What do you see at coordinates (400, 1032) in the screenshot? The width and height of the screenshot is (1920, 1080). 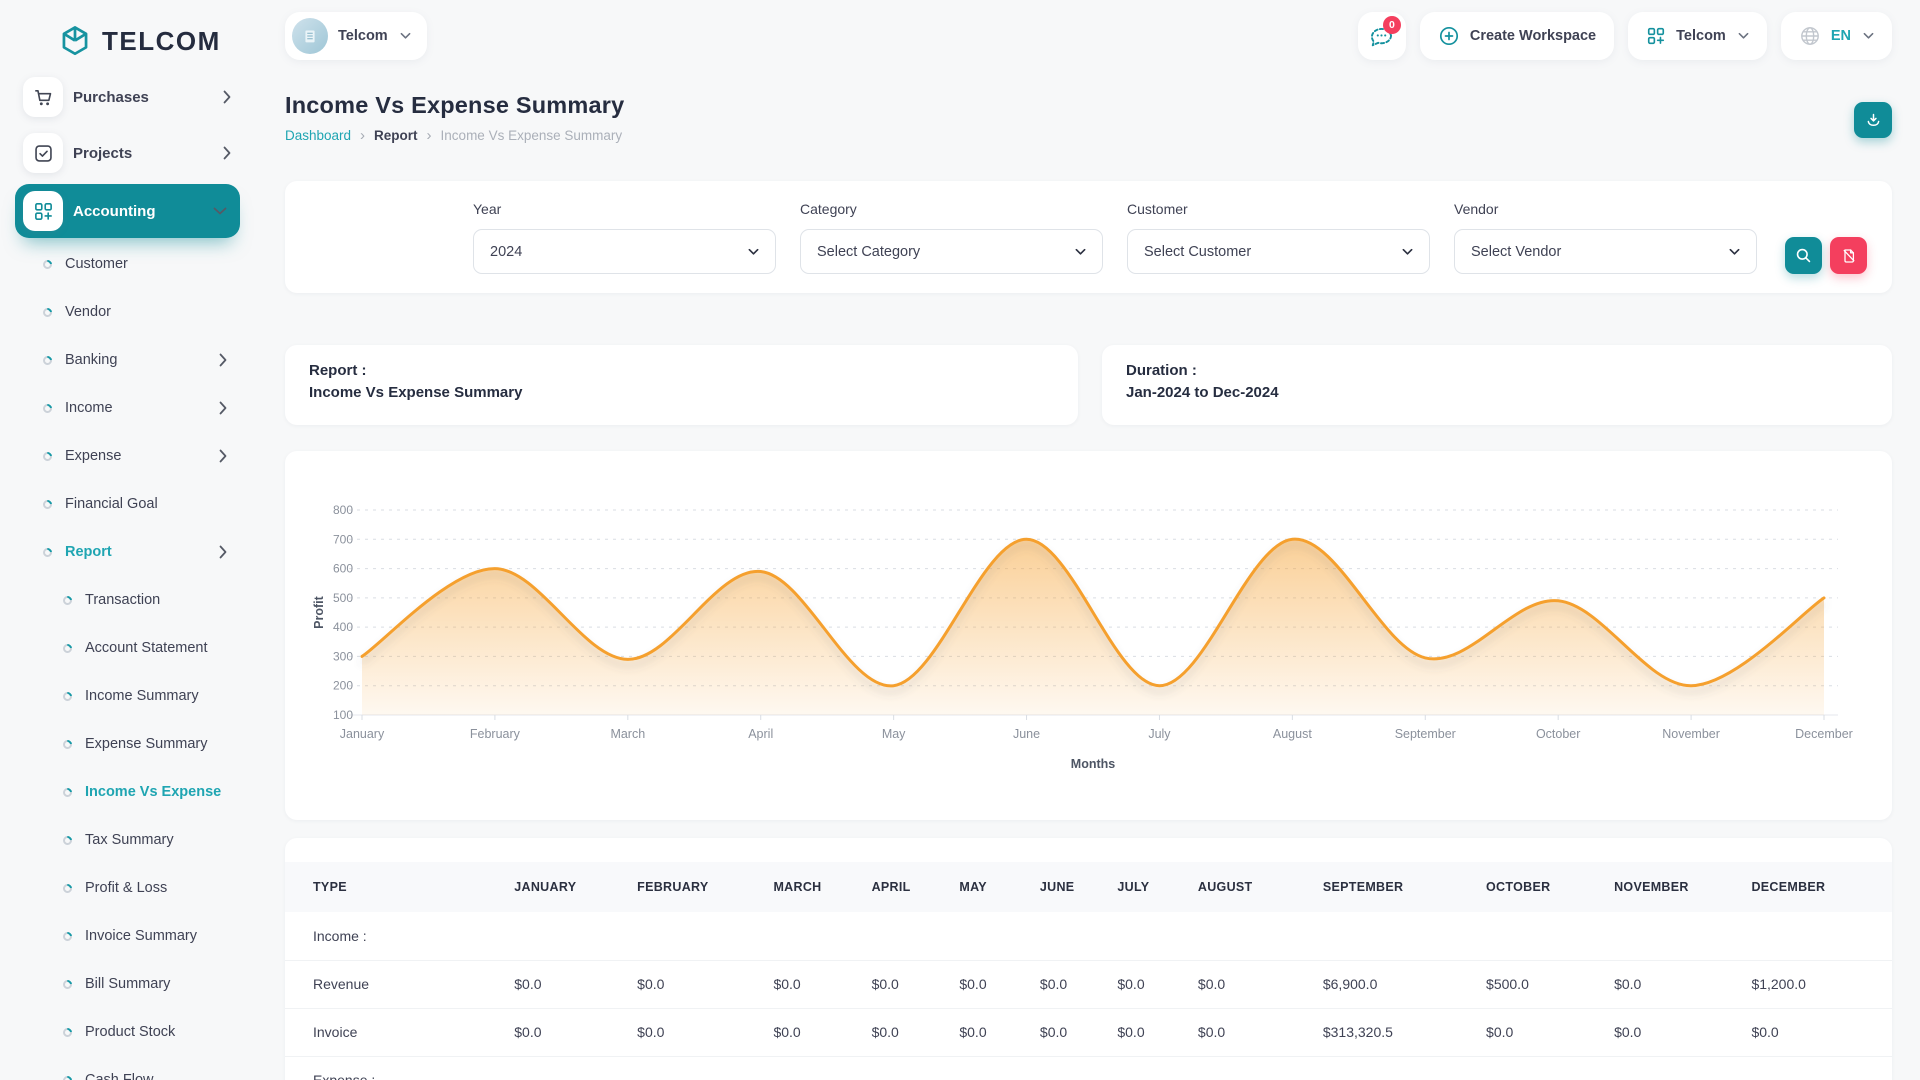 I see `row-type: Invoice` at bounding box center [400, 1032].